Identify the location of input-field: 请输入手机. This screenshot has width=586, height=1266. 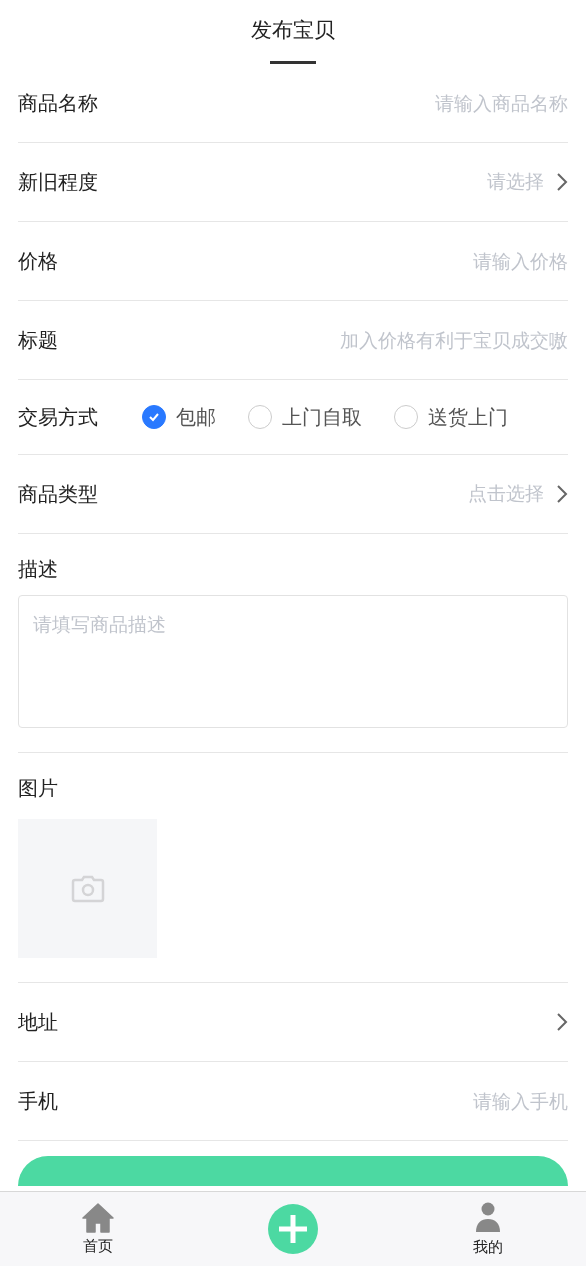
(313, 1101).